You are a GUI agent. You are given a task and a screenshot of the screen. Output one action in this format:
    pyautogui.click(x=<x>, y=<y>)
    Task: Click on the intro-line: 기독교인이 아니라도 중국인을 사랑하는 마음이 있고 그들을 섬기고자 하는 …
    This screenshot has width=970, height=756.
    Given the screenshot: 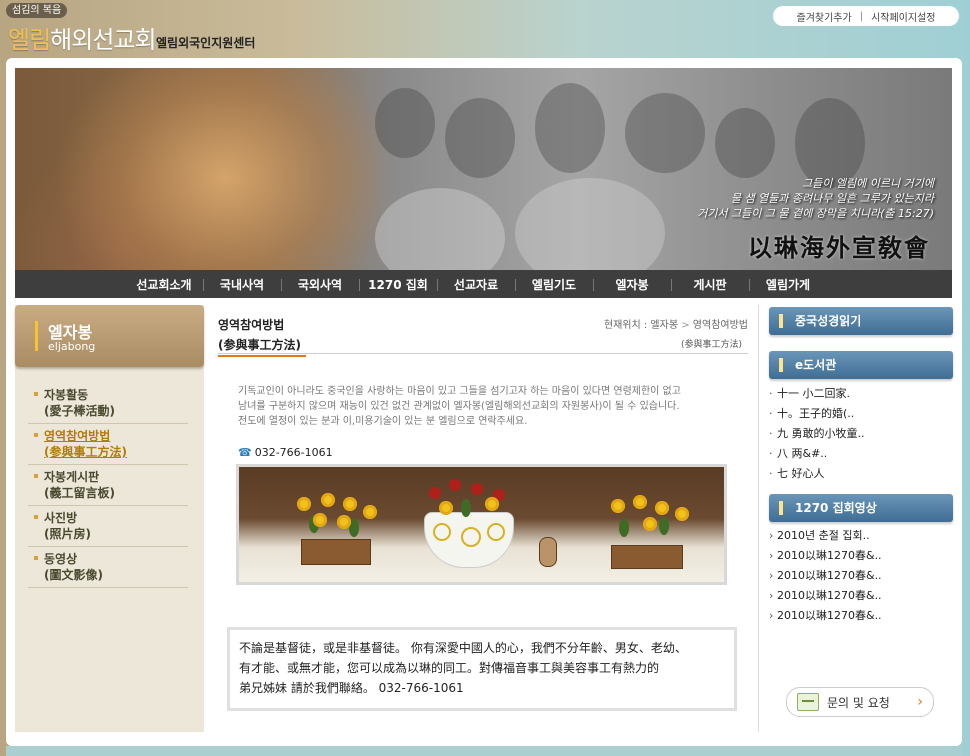 What is the action you would take?
    pyautogui.click(x=459, y=391)
    